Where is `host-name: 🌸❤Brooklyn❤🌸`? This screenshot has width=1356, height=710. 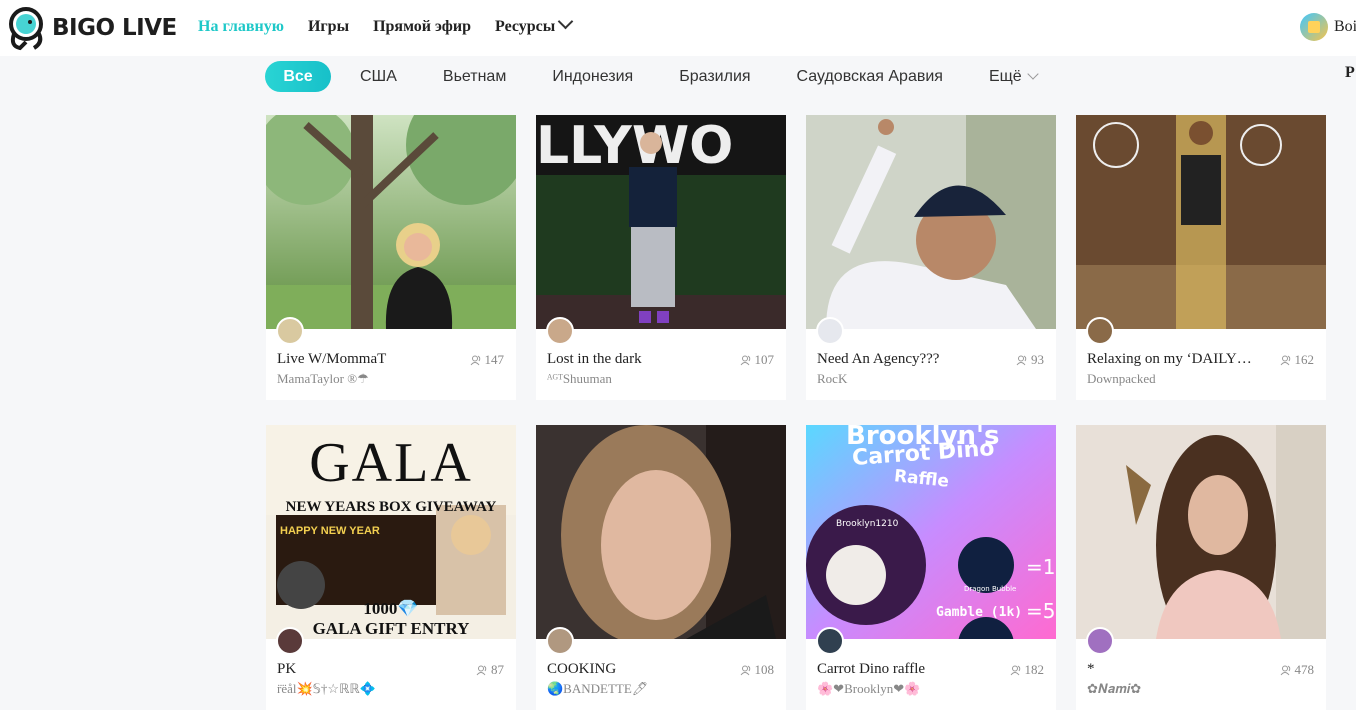 host-name: 🌸❤Brooklyn❤🌸 is located at coordinates (868, 689).